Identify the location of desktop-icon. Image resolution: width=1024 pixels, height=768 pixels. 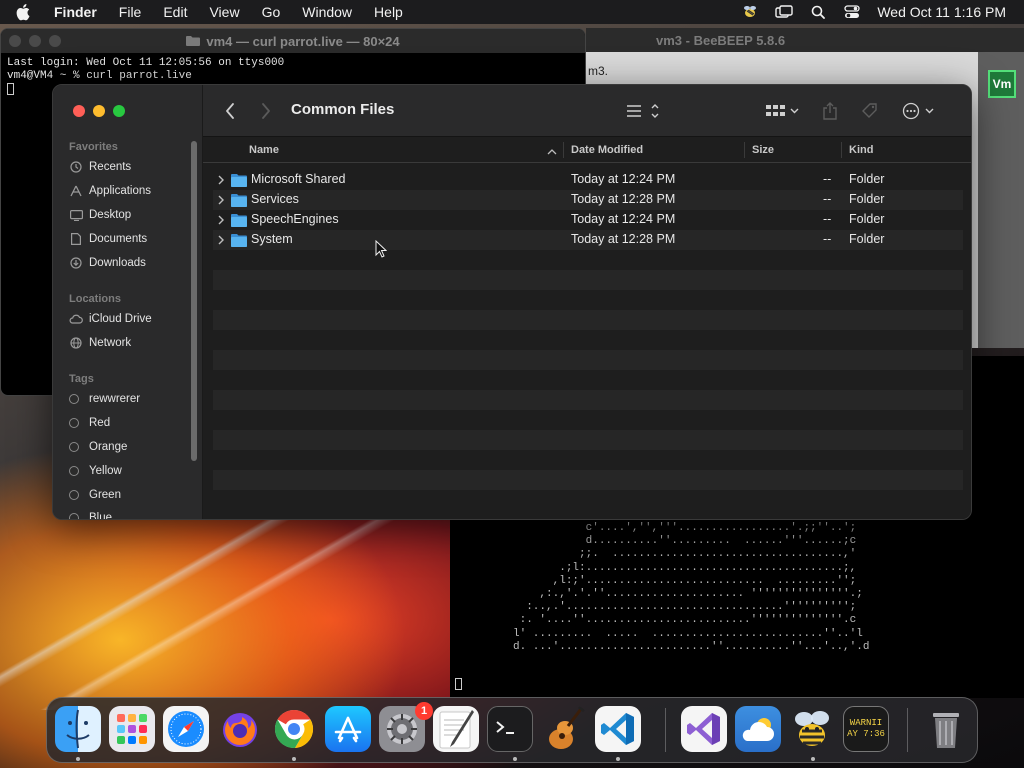
(76, 215).